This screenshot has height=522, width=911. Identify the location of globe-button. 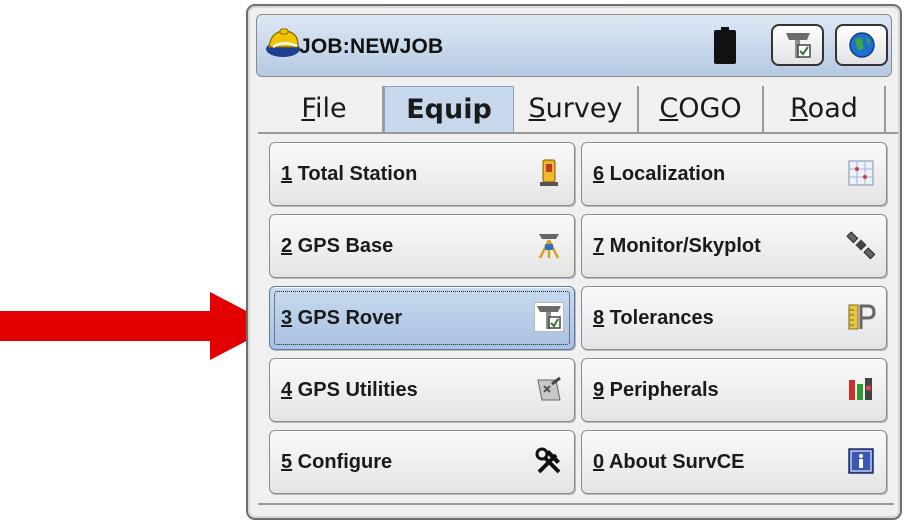
(861, 45).